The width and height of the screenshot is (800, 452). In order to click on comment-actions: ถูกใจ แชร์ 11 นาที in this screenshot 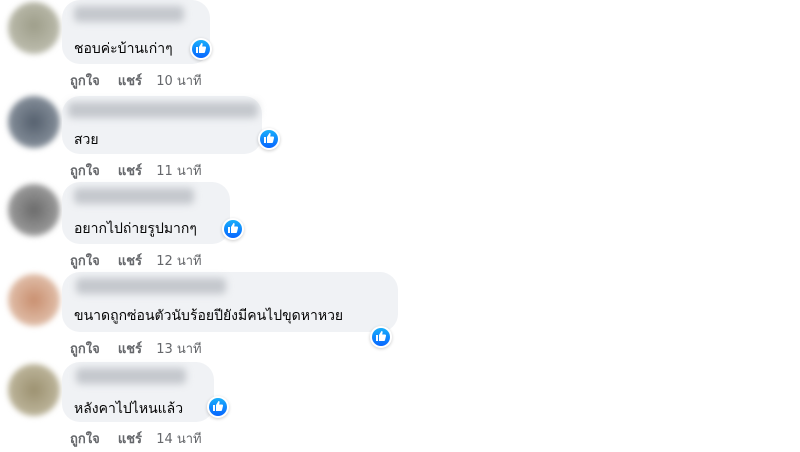, I will do `click(136, 170)`.